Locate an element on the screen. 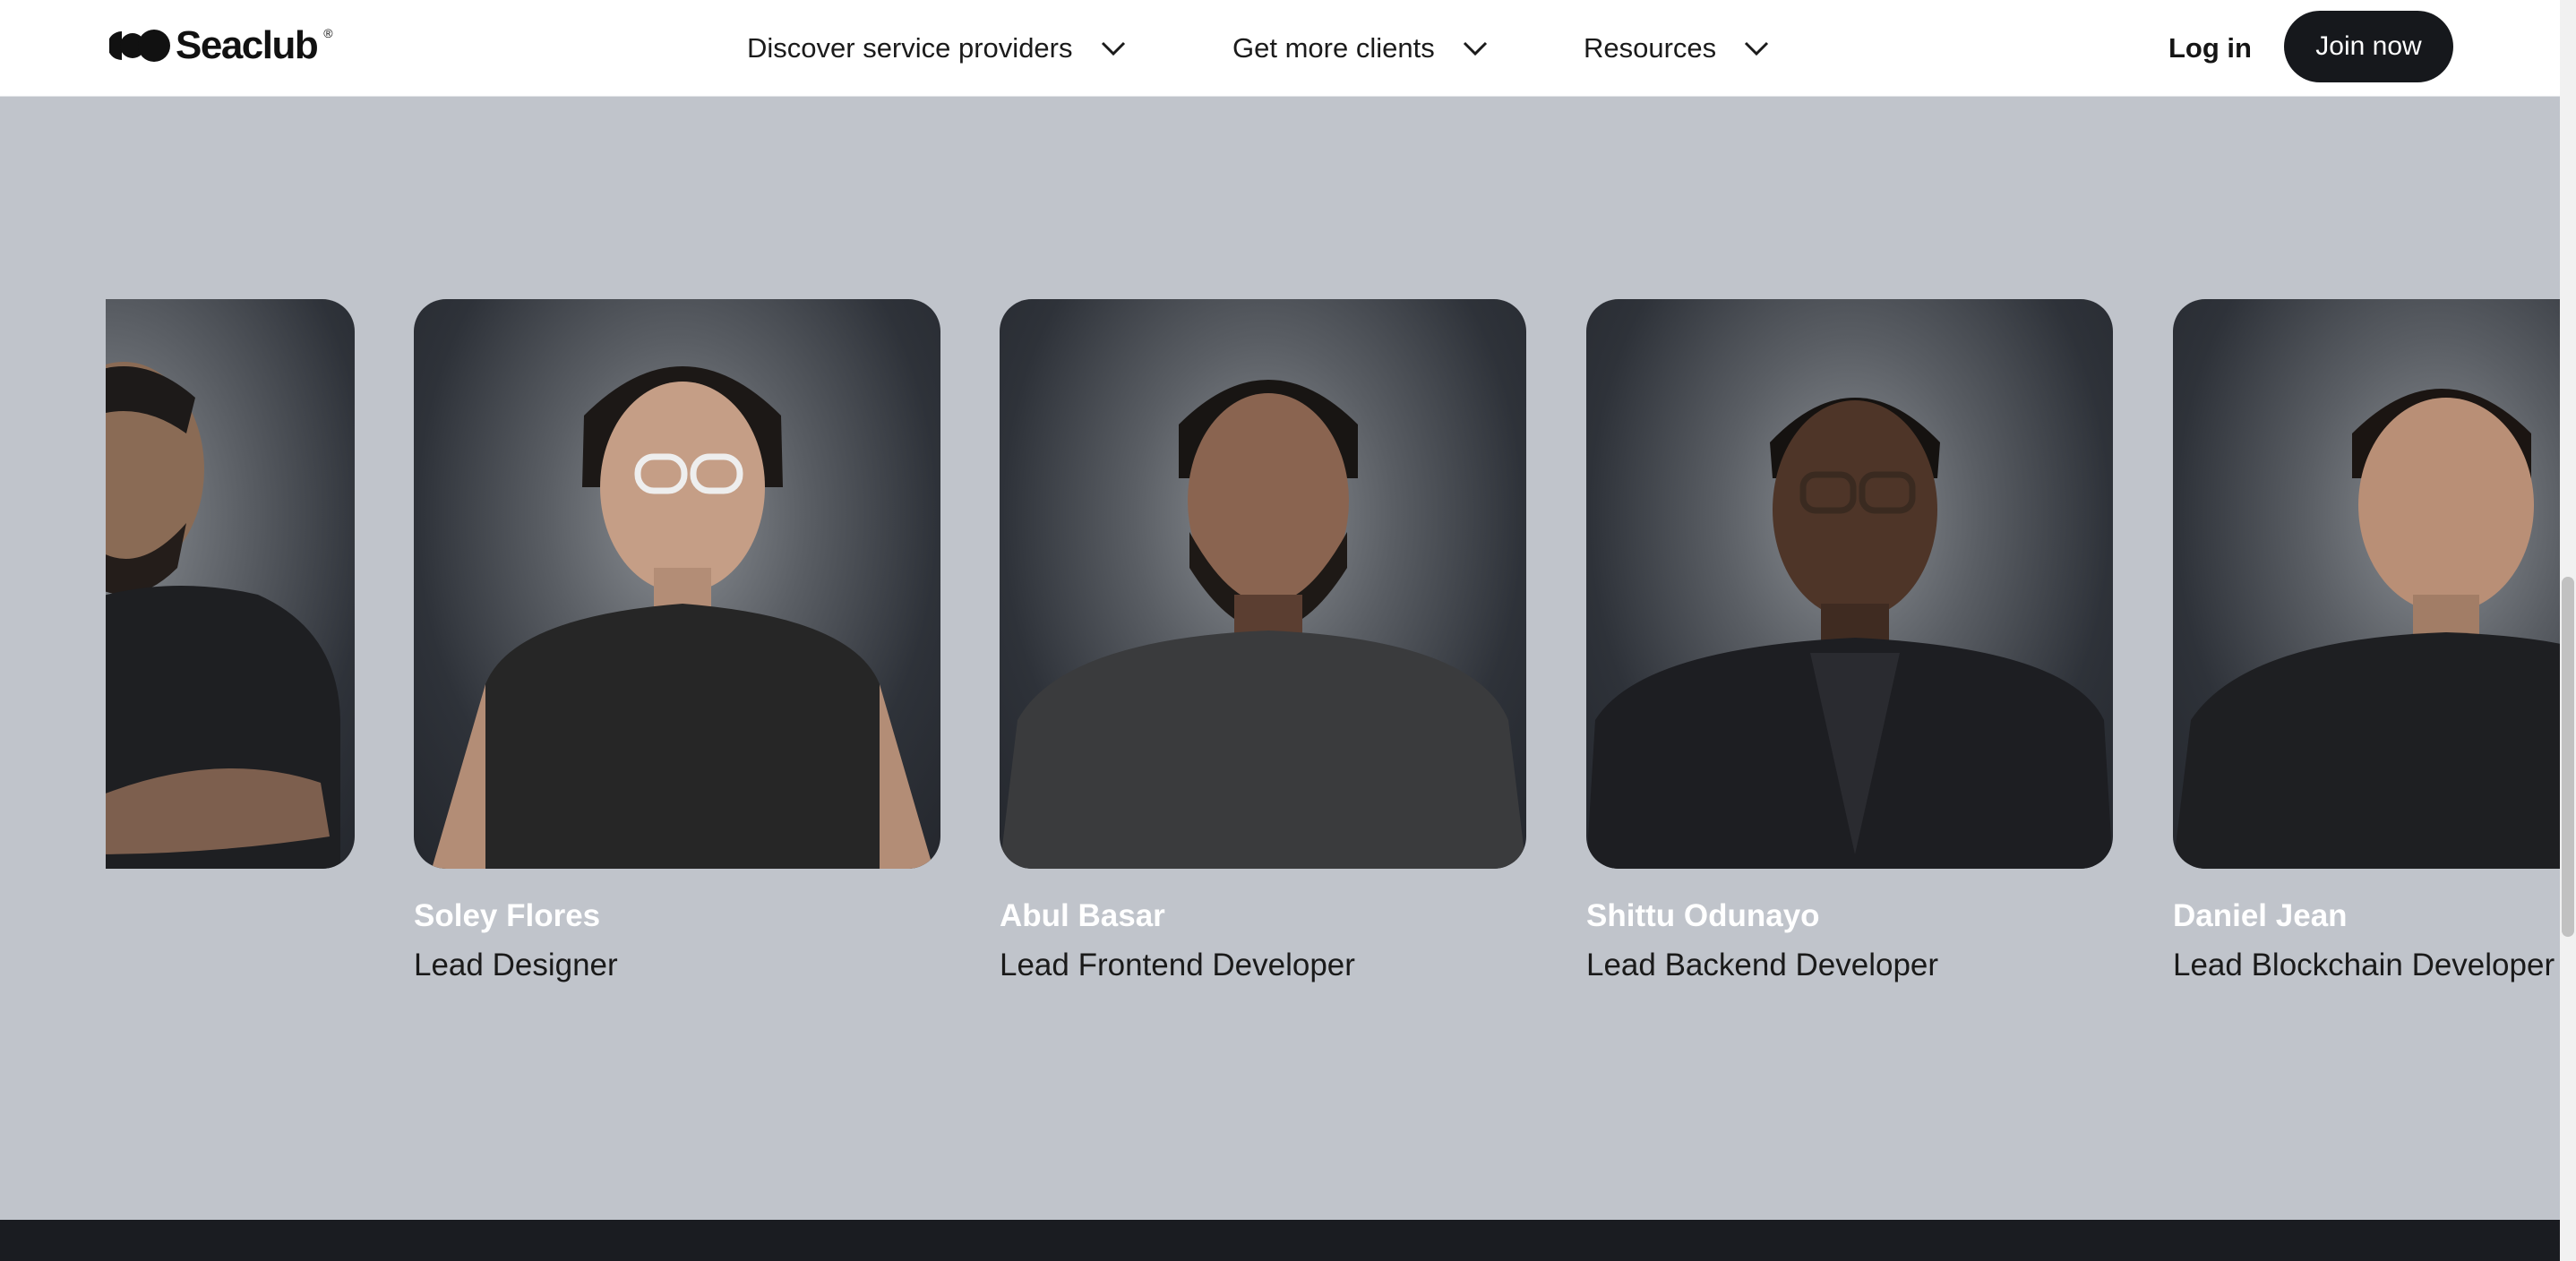 Image resolution: width=2576 pixels, height=1261 pixels. team-card-partial is located at coordinates (230, 584).